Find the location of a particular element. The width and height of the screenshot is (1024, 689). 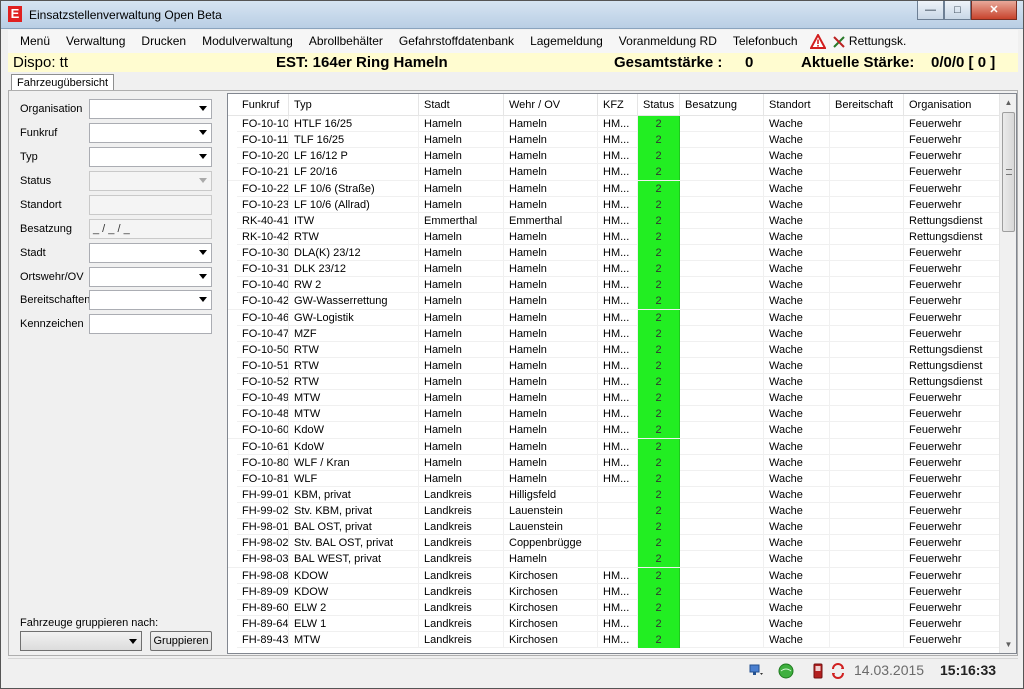

kennzeichen-input is located at coordinates (150, 324).